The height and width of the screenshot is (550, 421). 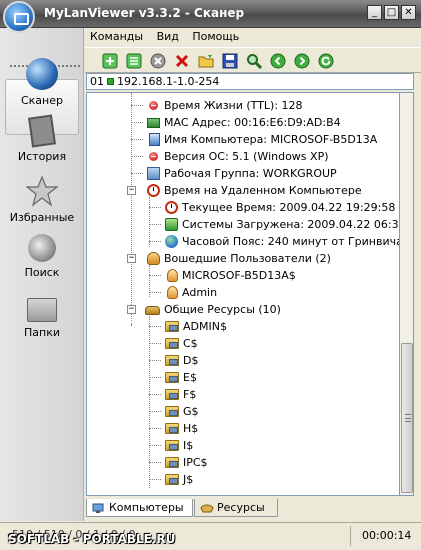 I want to click on tree-row: Admin, so click(x=242, y=292).